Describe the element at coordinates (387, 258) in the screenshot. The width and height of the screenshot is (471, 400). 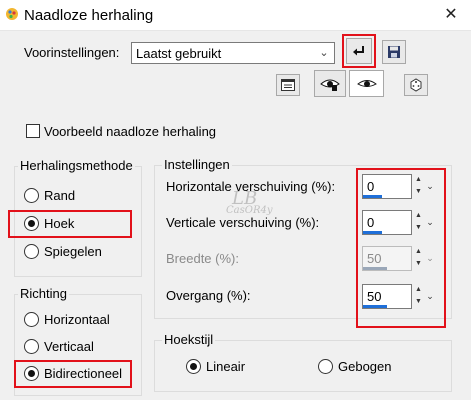
I see `width-input: 50` at that location.